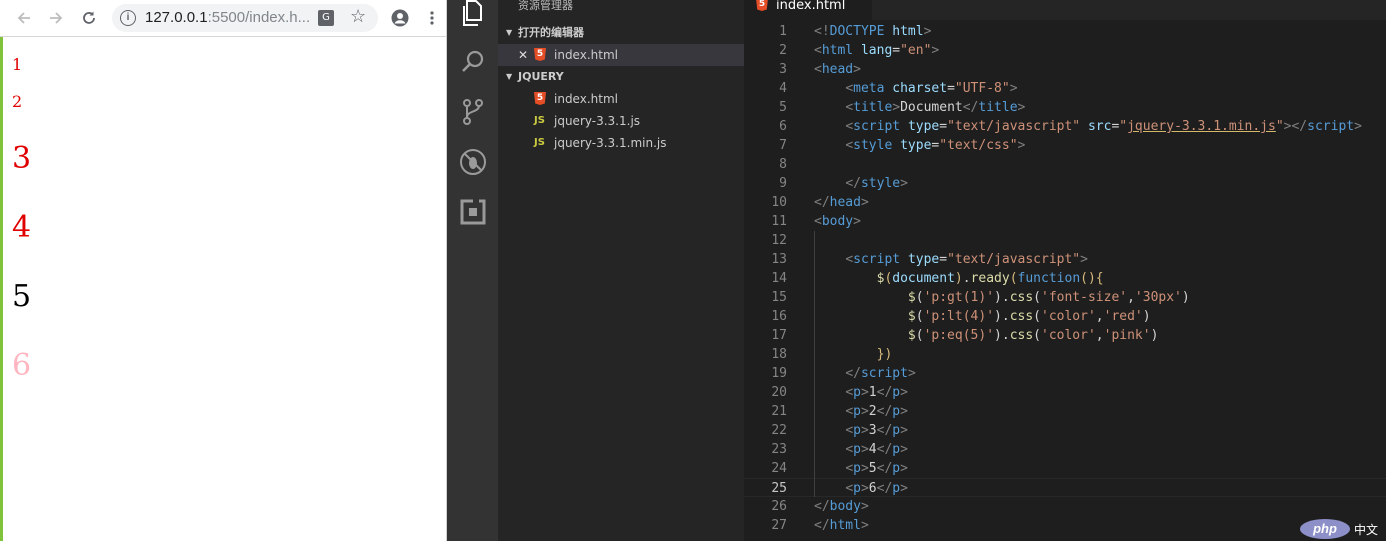 This screenshot has width=1386, height=541. I want to click on line-number: 14, so click(779, 278).